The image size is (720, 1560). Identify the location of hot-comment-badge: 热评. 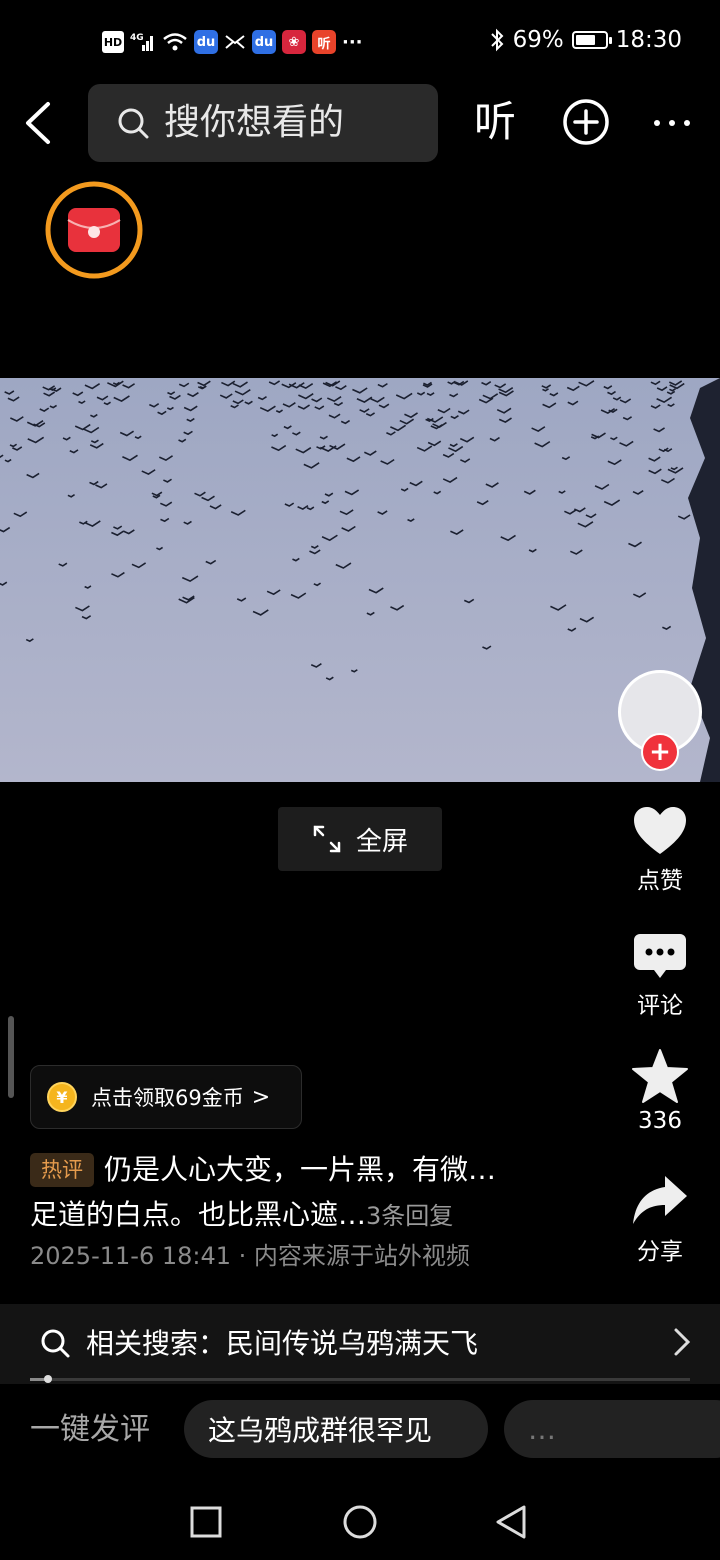
(62, 1170).